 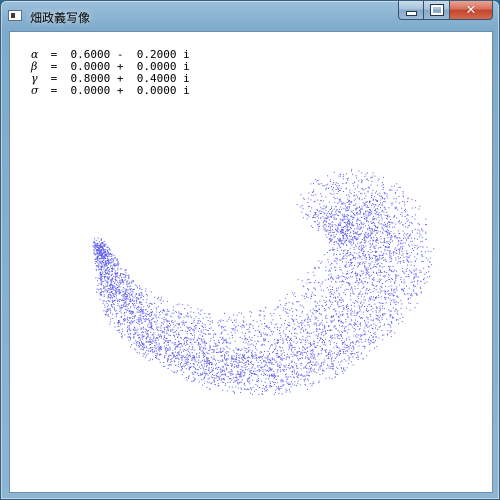 What do you see at coordinates (471, 10) in the screenshot?
I see `close-button: ✕` at bounding box center [471, 10].